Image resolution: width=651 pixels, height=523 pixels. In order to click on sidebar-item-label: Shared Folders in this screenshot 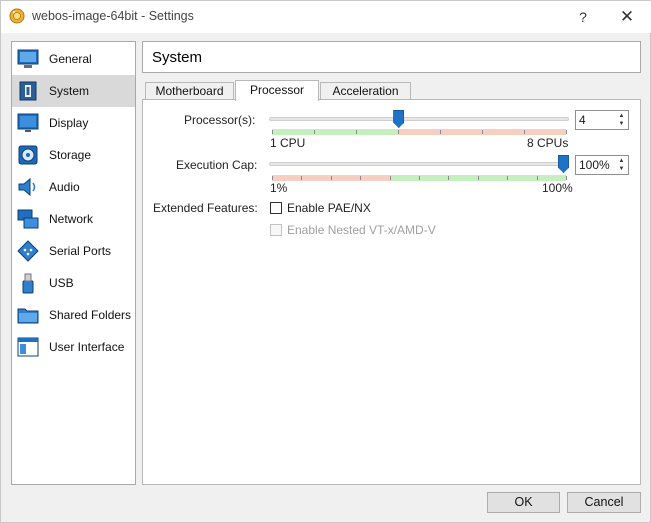, I will do `click(90, 315)`.